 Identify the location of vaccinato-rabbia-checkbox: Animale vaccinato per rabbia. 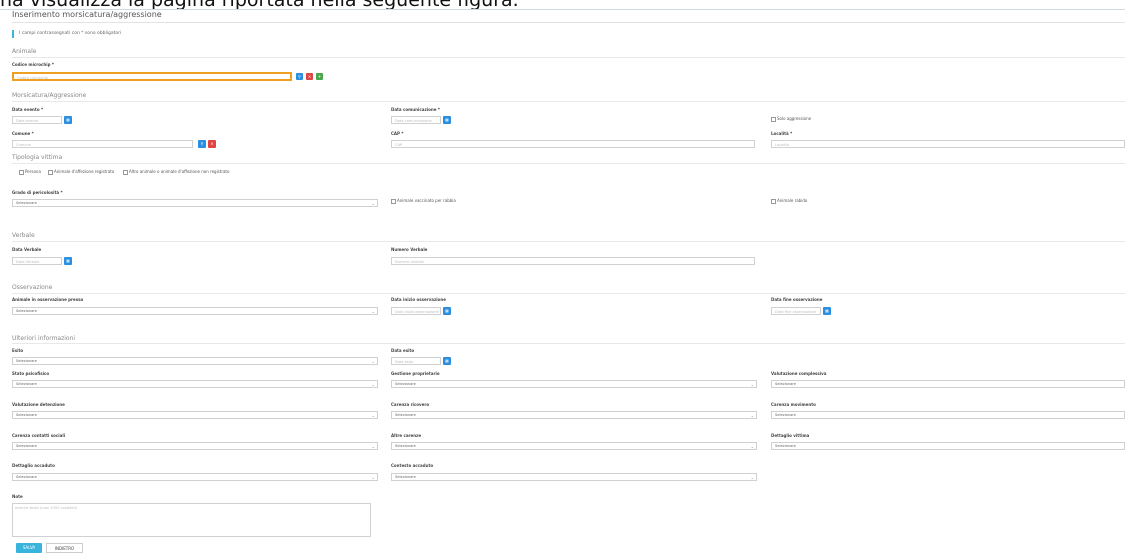
(423, 201).